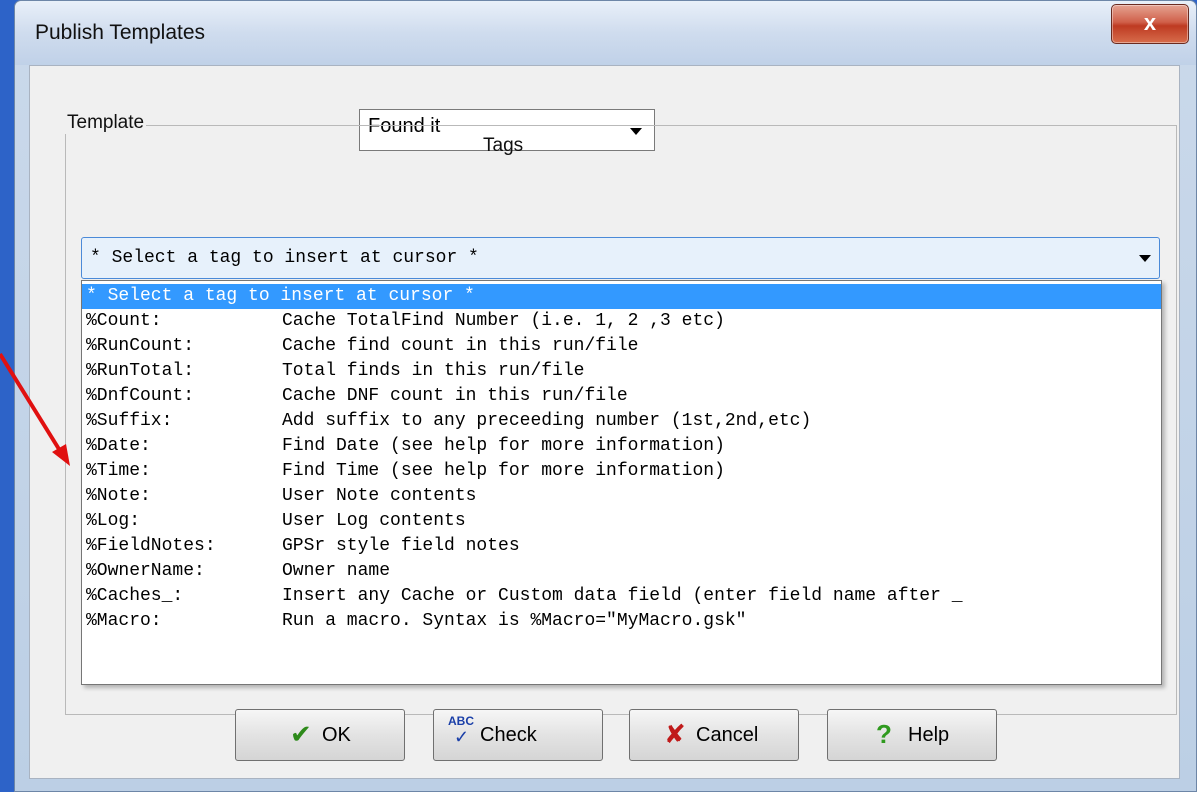  I want to click on annotation-arrowhead, so click(61, 455).